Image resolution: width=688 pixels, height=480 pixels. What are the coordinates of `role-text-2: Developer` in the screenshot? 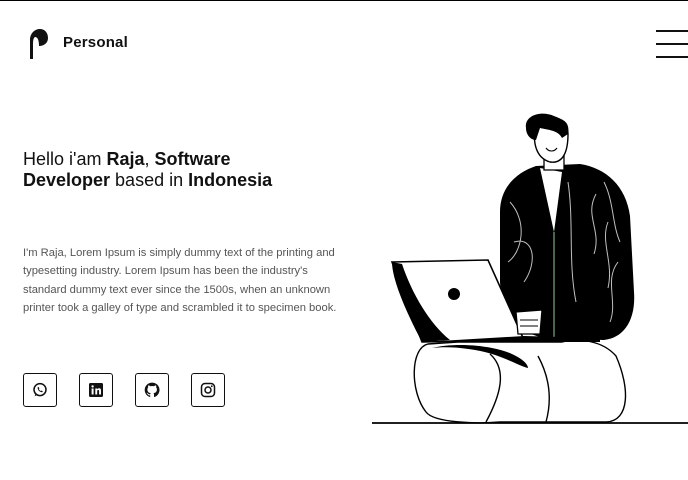 It's located at (67, 180).